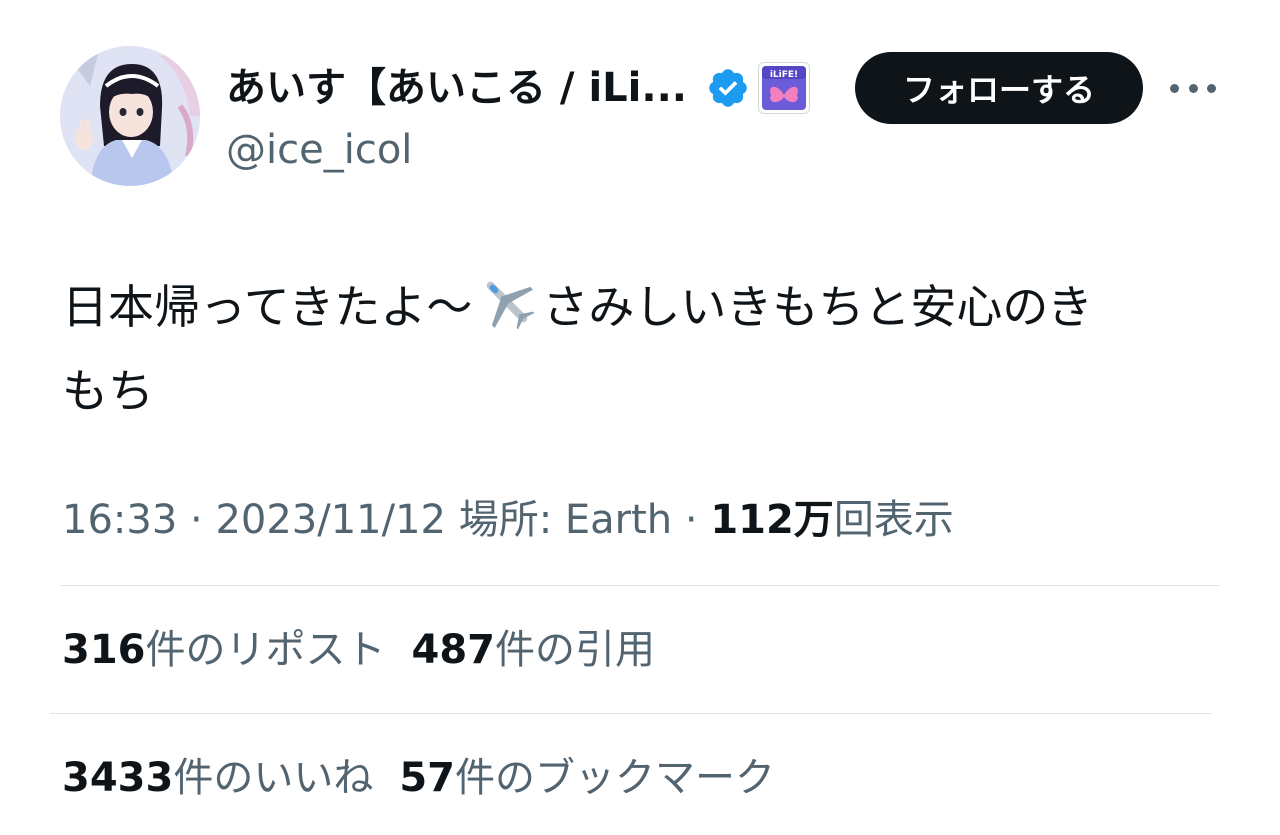 The width and height of the screenshot is (1280, 835). I want to click on reposts-label: 件のリポスト, so click(265, 650).